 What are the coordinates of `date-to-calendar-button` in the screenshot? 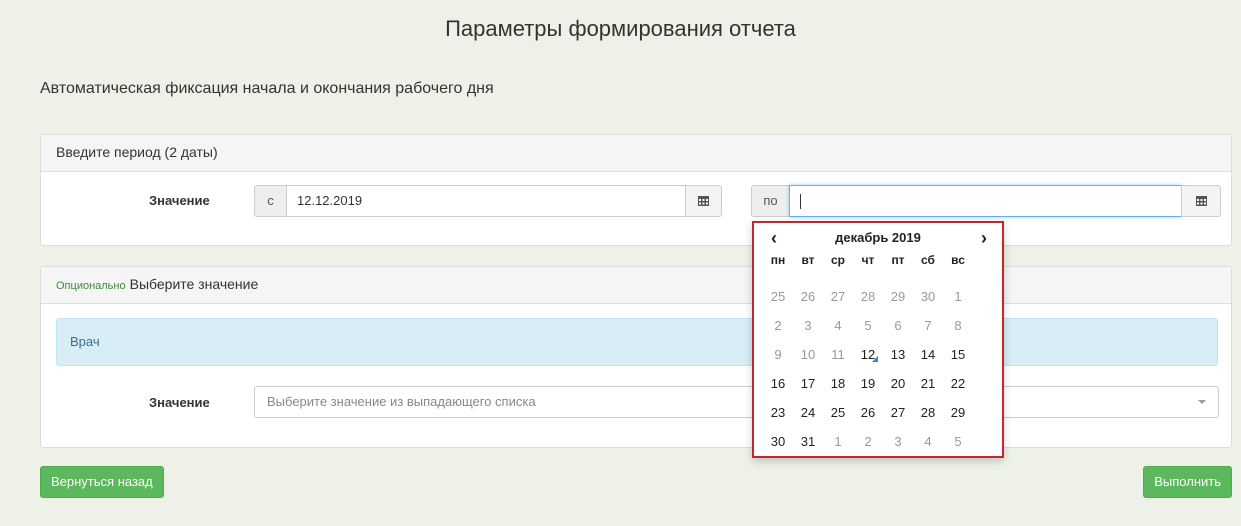 It's located at (1201, 201).